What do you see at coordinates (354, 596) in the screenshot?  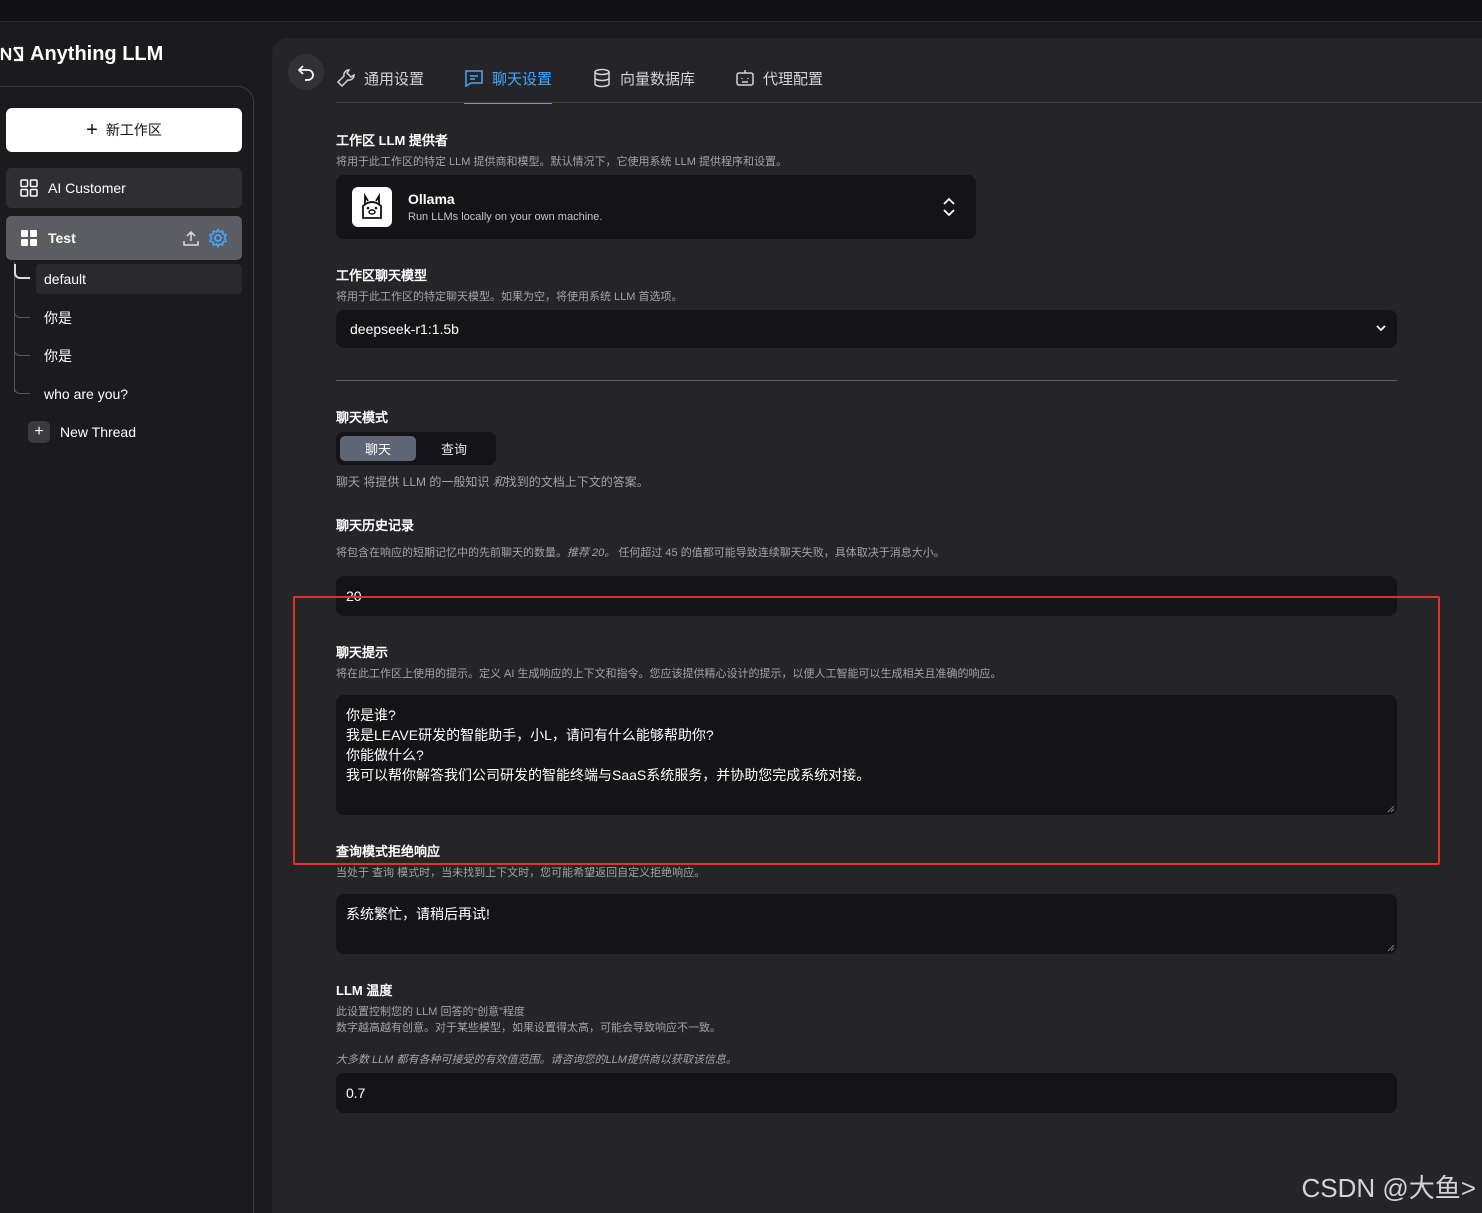 I see `chat-history-value: 20` at bounding box center [354, 596].